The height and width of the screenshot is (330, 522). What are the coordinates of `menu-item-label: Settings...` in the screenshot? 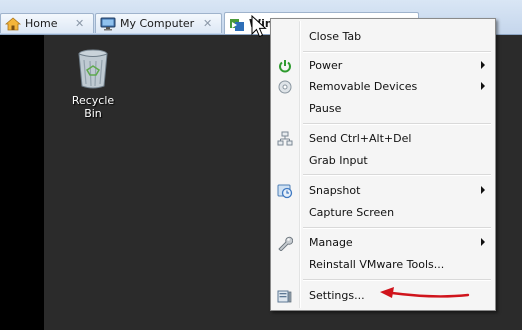 It's located at (337, 295).